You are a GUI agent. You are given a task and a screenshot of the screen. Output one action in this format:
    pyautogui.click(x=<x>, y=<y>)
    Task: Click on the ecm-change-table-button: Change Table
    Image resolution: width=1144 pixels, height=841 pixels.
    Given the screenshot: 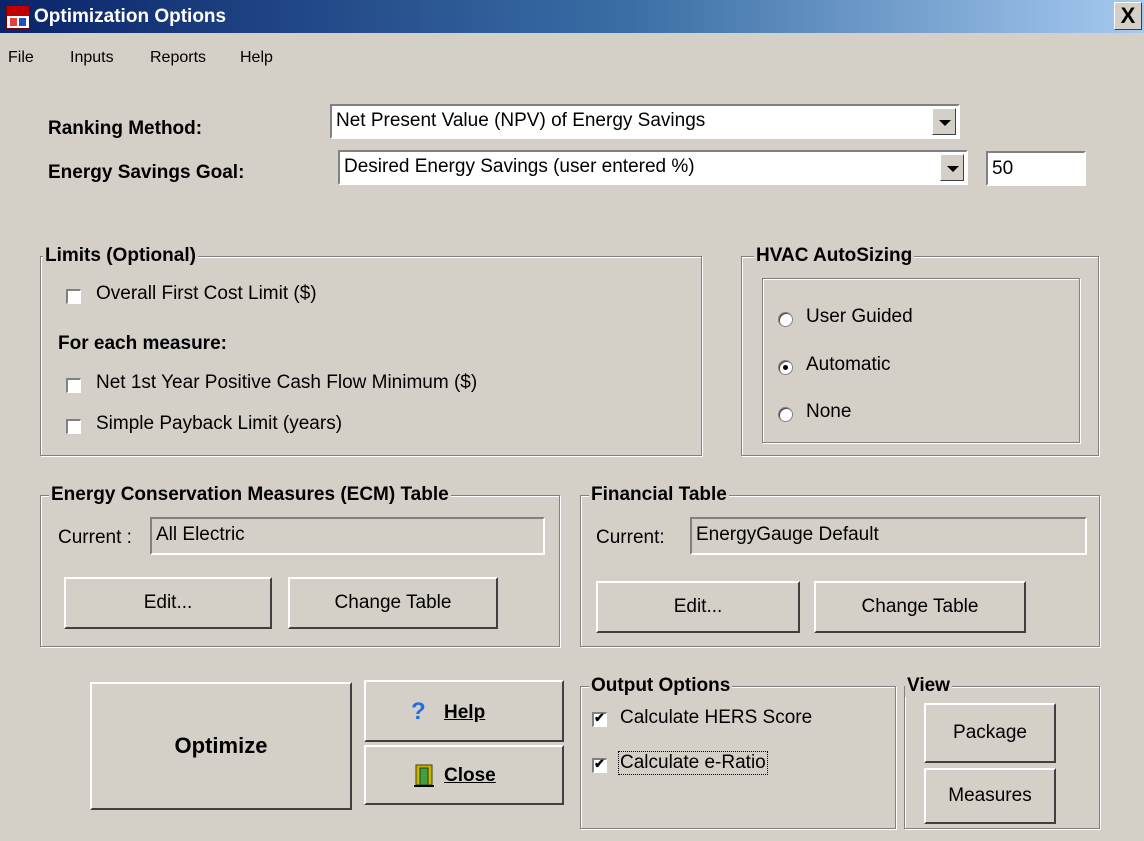 What is the action you would take?
    pyautogui.click(x=393, y=603)
    